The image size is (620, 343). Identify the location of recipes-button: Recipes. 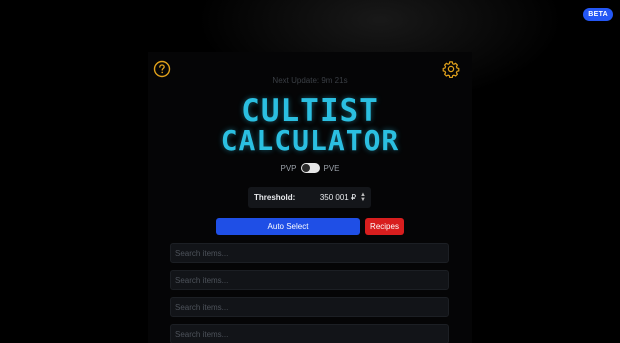
(384, 226).